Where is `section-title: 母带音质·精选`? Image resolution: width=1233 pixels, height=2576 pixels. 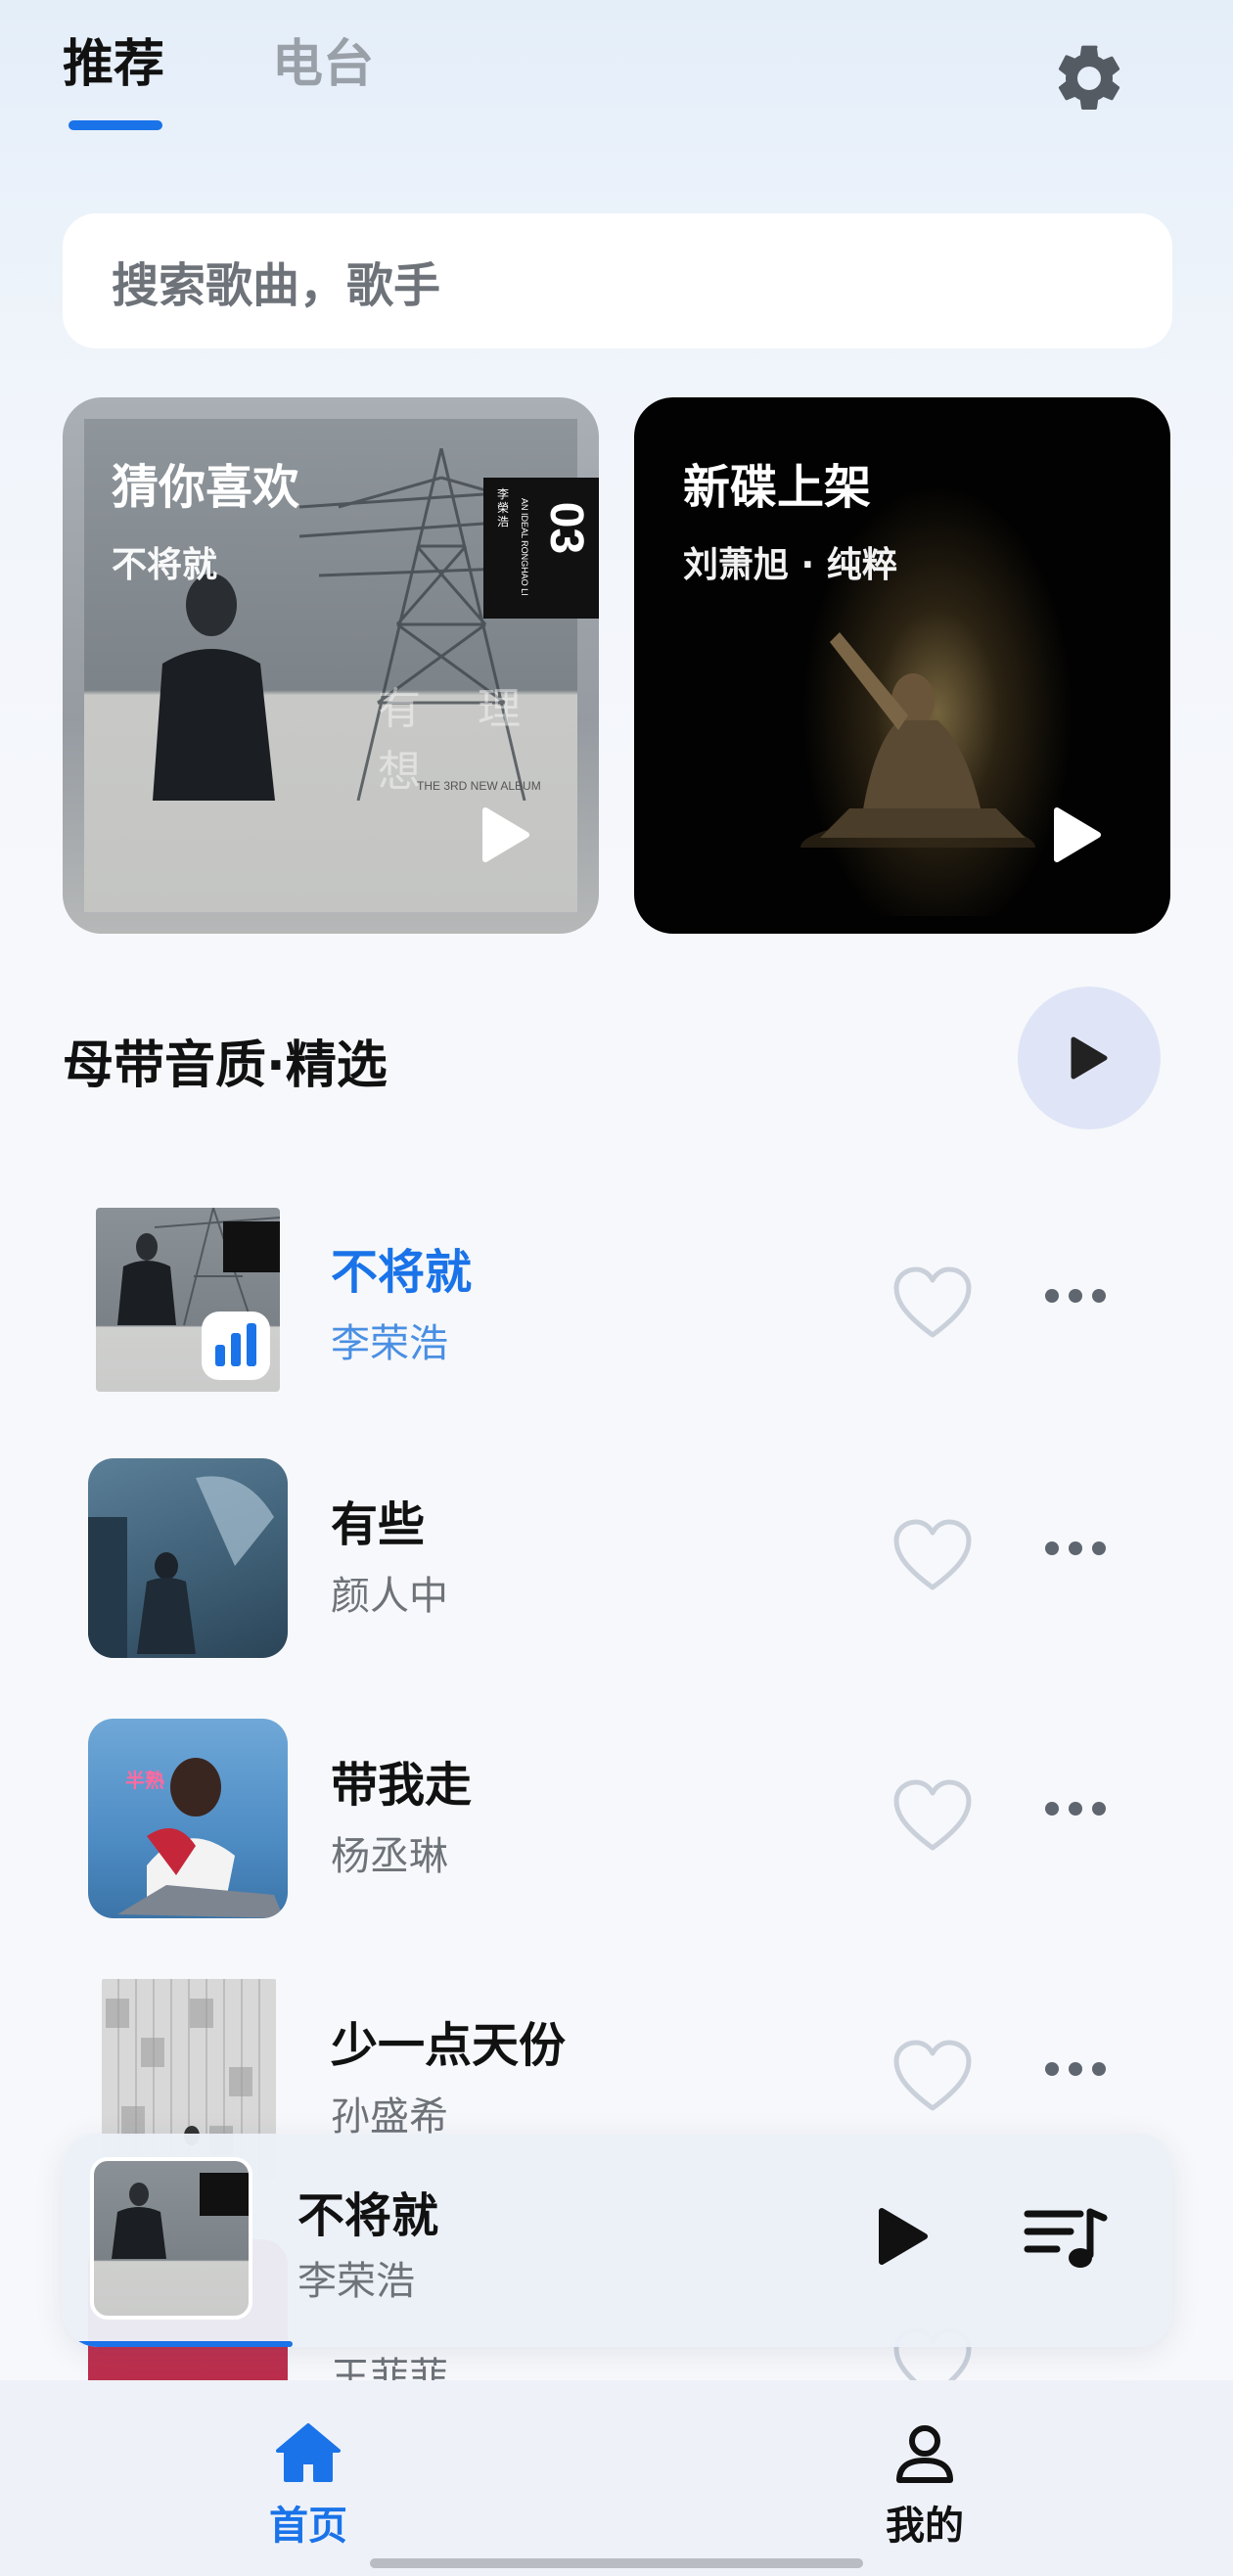
section-title: 母带音质·精选 is located at coordinates (226, 1065).